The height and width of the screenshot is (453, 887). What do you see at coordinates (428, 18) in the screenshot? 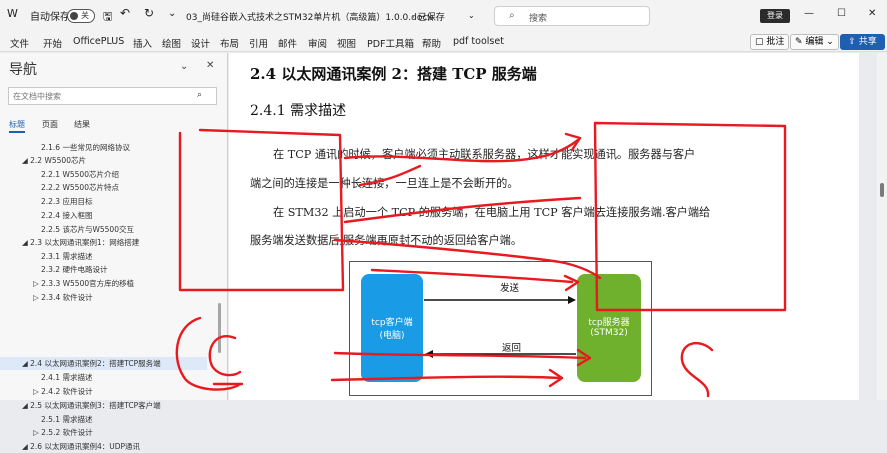
I see `saved-status: · 已保存` at bounding box center [428, 18].